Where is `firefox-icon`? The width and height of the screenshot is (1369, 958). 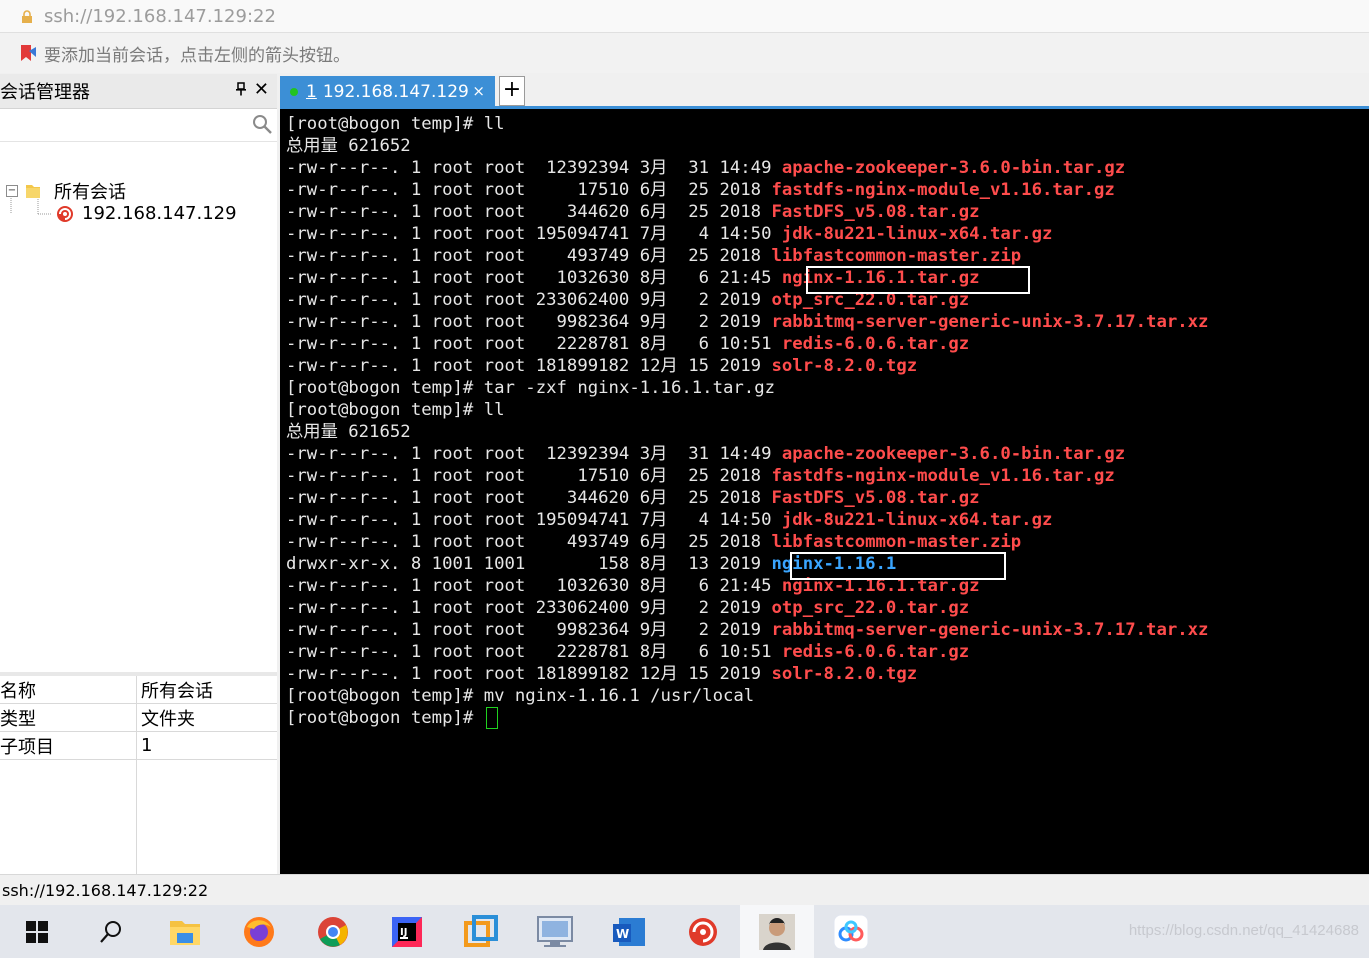 firefox-icon is located at coordinates (259, 931).